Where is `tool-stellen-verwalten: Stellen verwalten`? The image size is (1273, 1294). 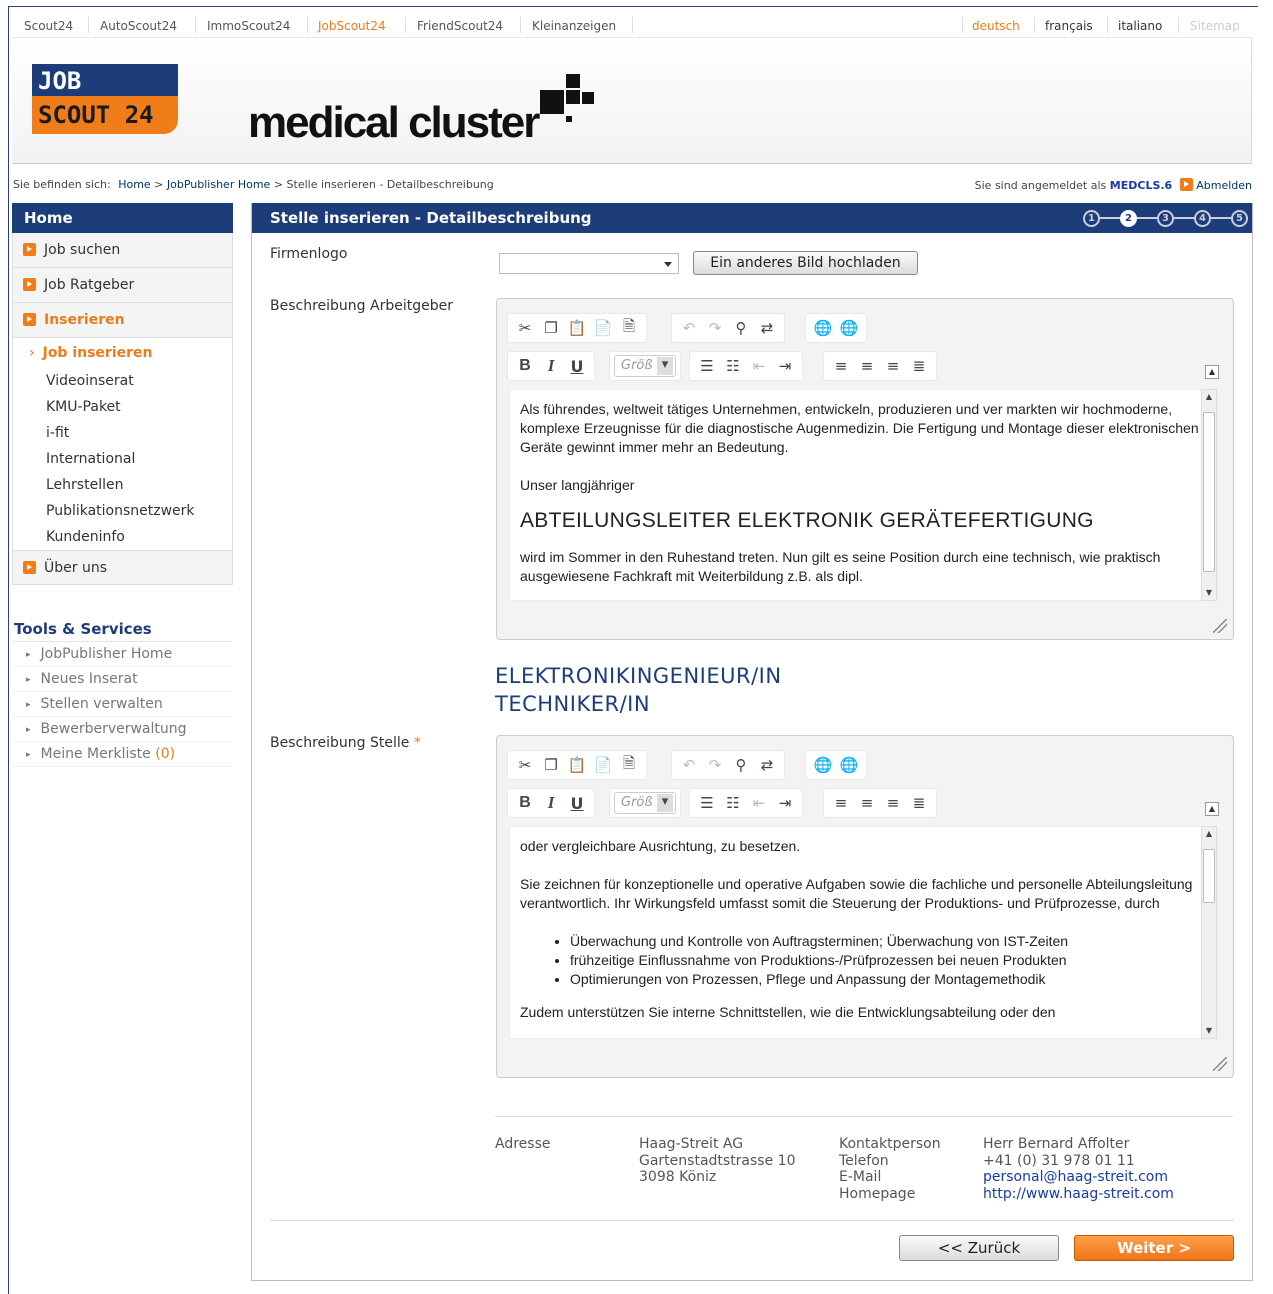
tool-stellen-verwalten: Stellen verwalten is located at coordinates (123, 704).